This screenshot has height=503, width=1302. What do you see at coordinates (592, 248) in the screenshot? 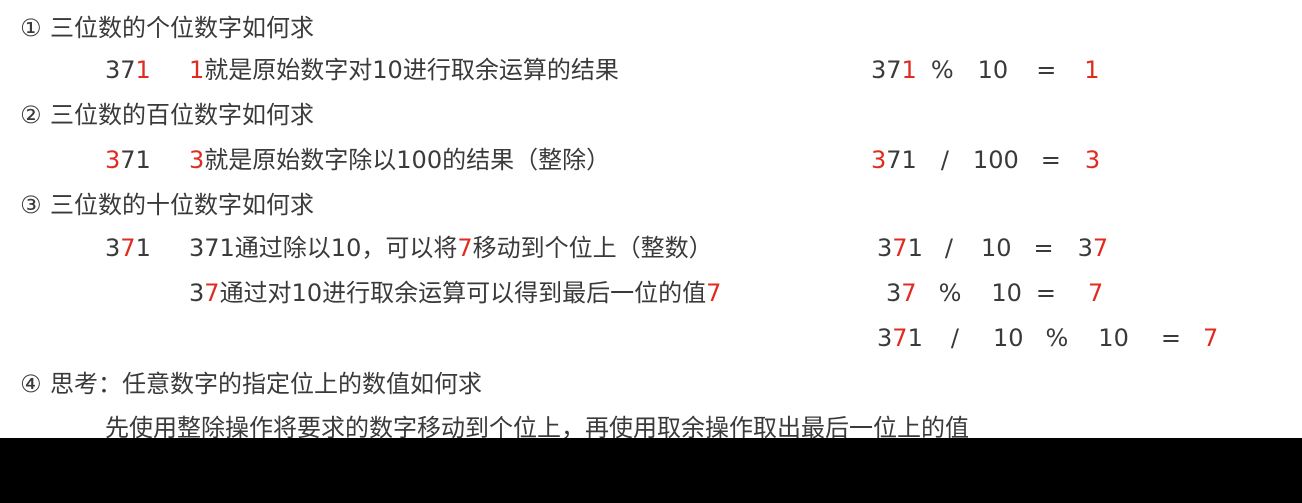
I see `description-text: 移动到个位上（整数）` at bounding box center [592, 248].